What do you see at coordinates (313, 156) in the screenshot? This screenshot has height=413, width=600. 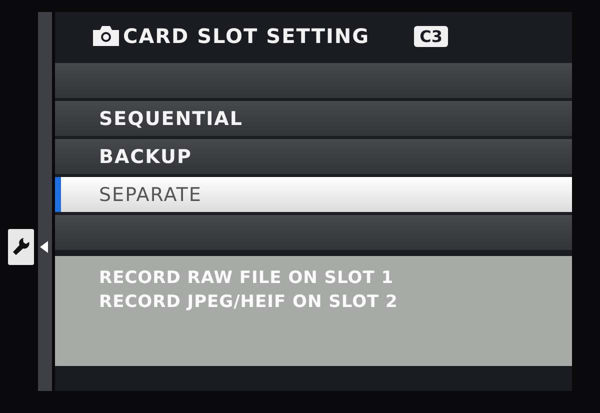 I see `menu-option: BACKUP` at bounding box center [313, 156].